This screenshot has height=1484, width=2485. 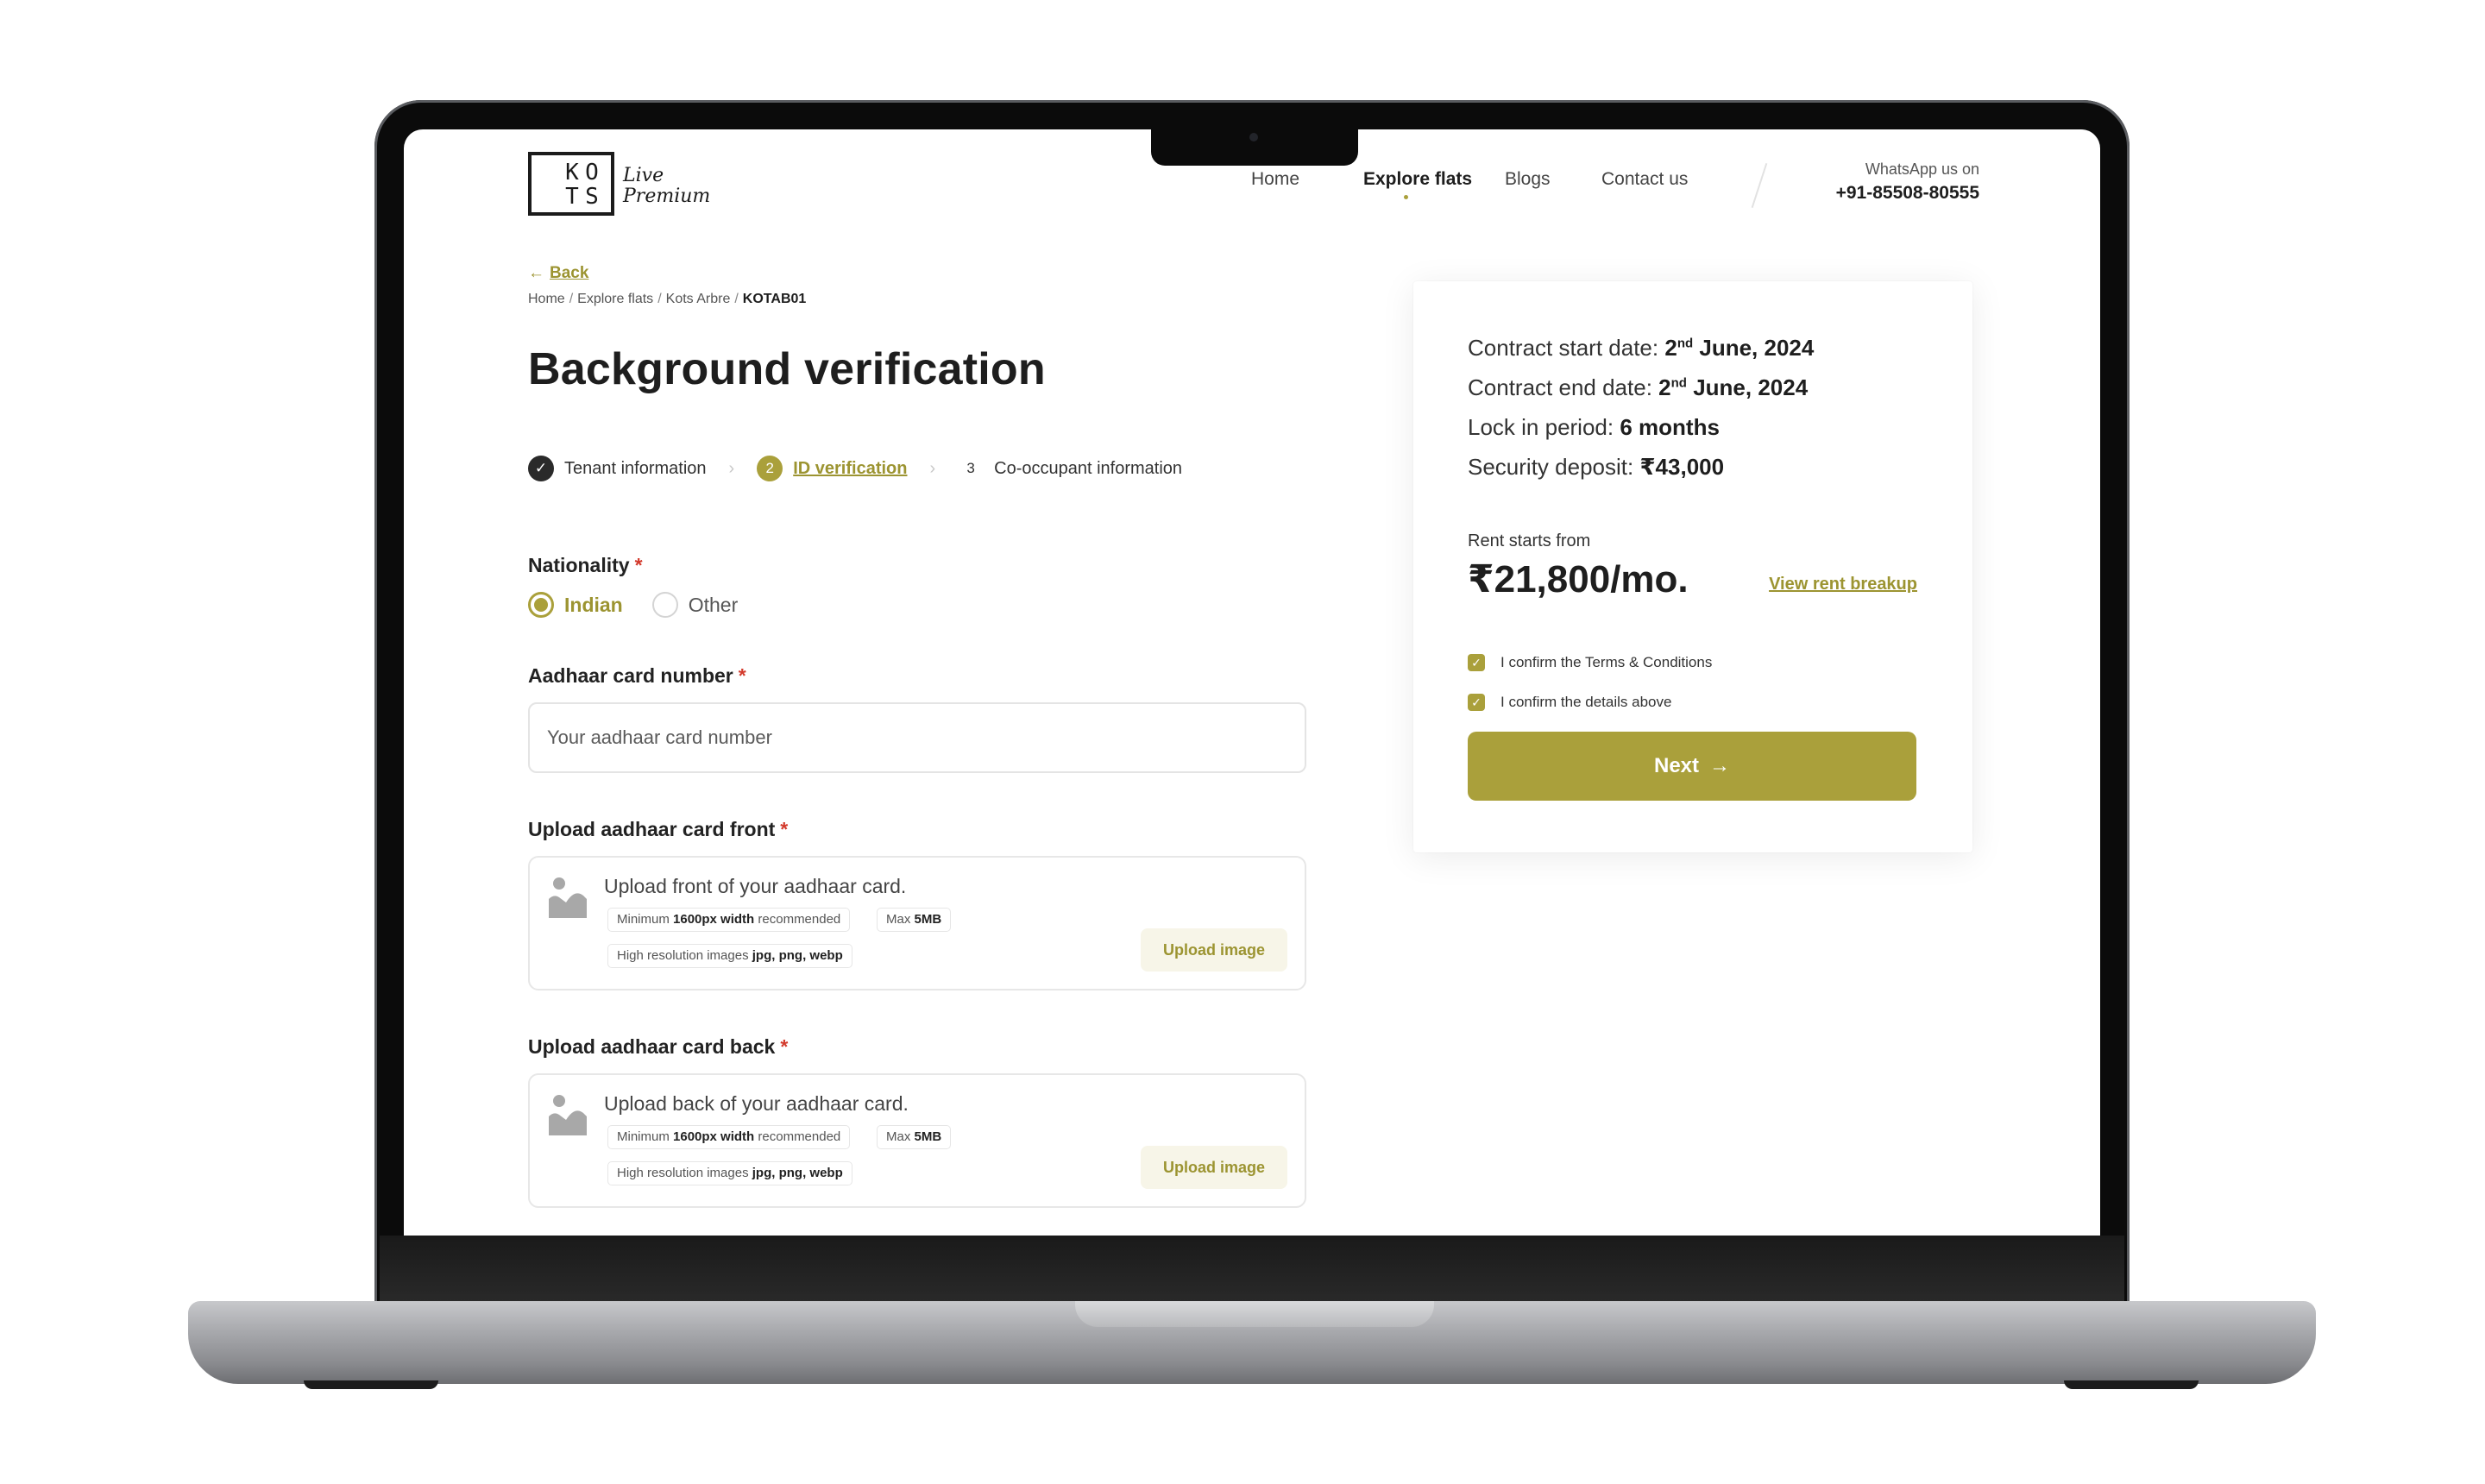 What do you see at coordinates (1843, 584) in the screenshot?
I see `view-rent-breakup-link: View rent breakup` at bounding box center [1843, 584].